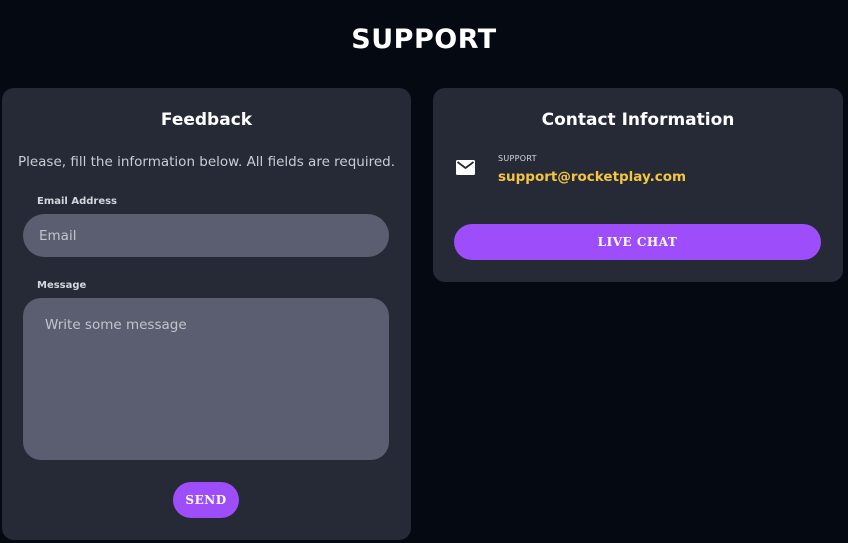  Describe the element at coordinates (517, 158) in the screenshot. I see `support-label: SUPPORT` at that location.